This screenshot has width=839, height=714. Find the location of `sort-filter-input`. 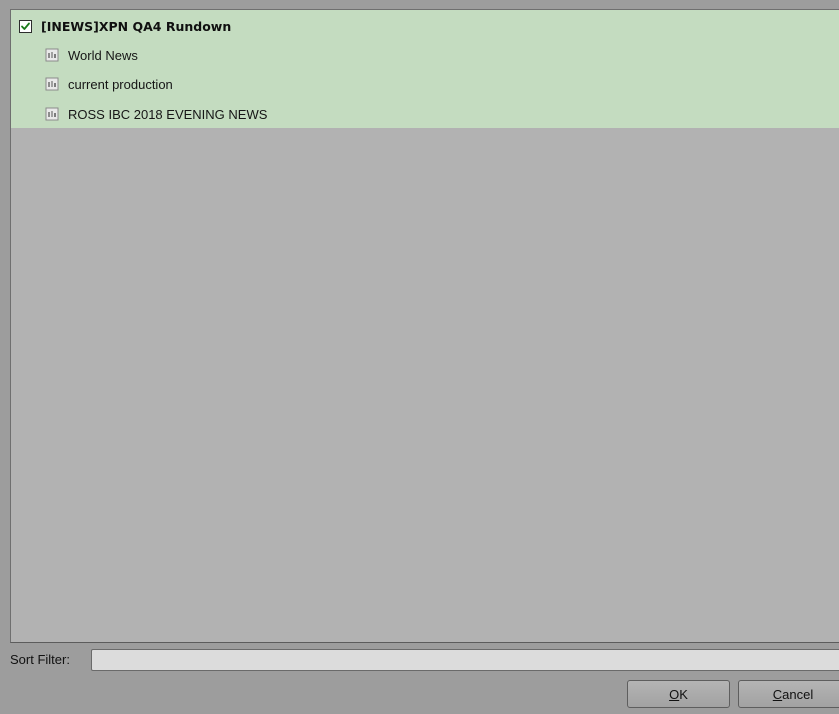

sort-filter-input is located at coordinates (465, 660).